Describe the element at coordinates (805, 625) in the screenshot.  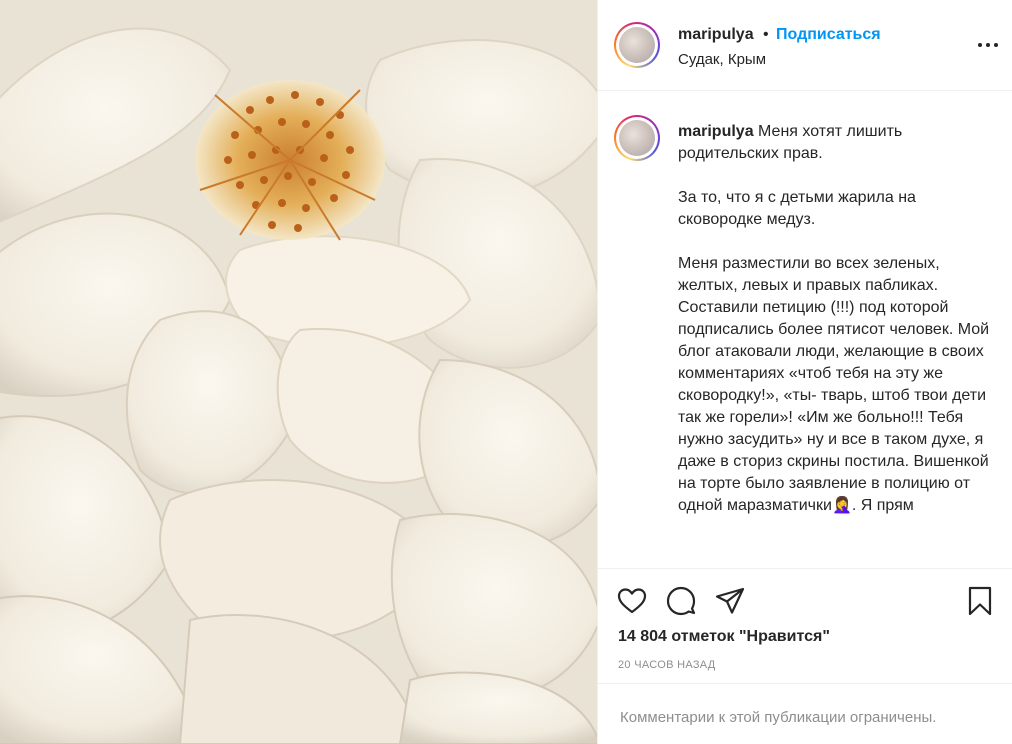
I see `action-bar: 14 804 отметок "Нравится" 20 ЧАСОВ НАЗАД` at that location.